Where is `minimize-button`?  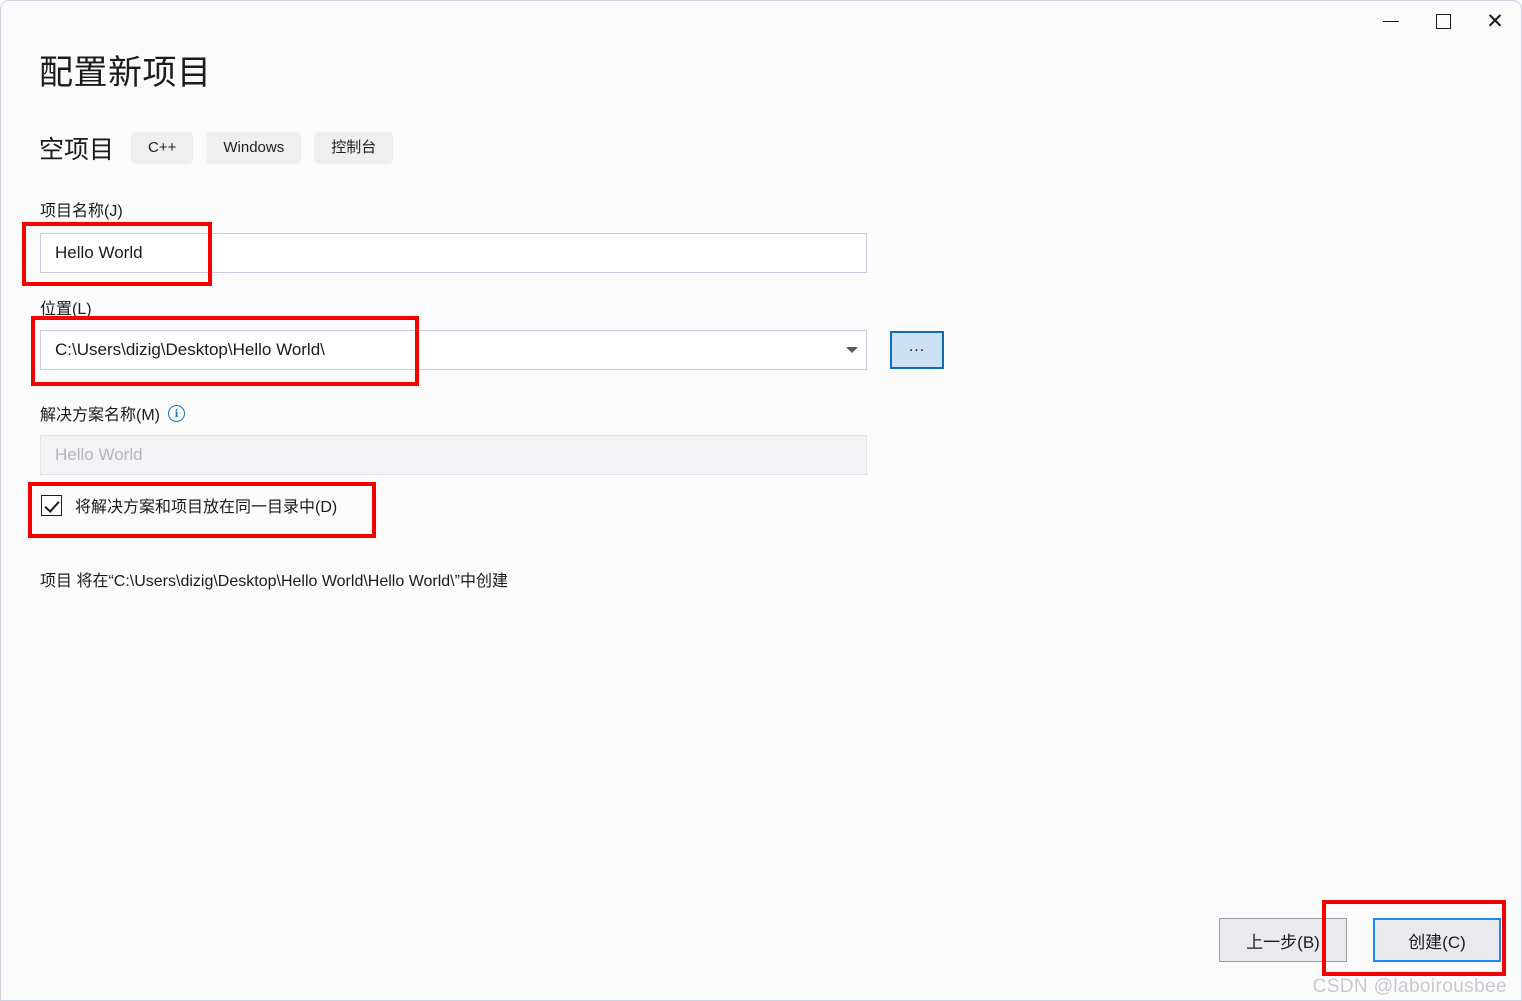
minimize-button is located at coordinates (1391, 21).